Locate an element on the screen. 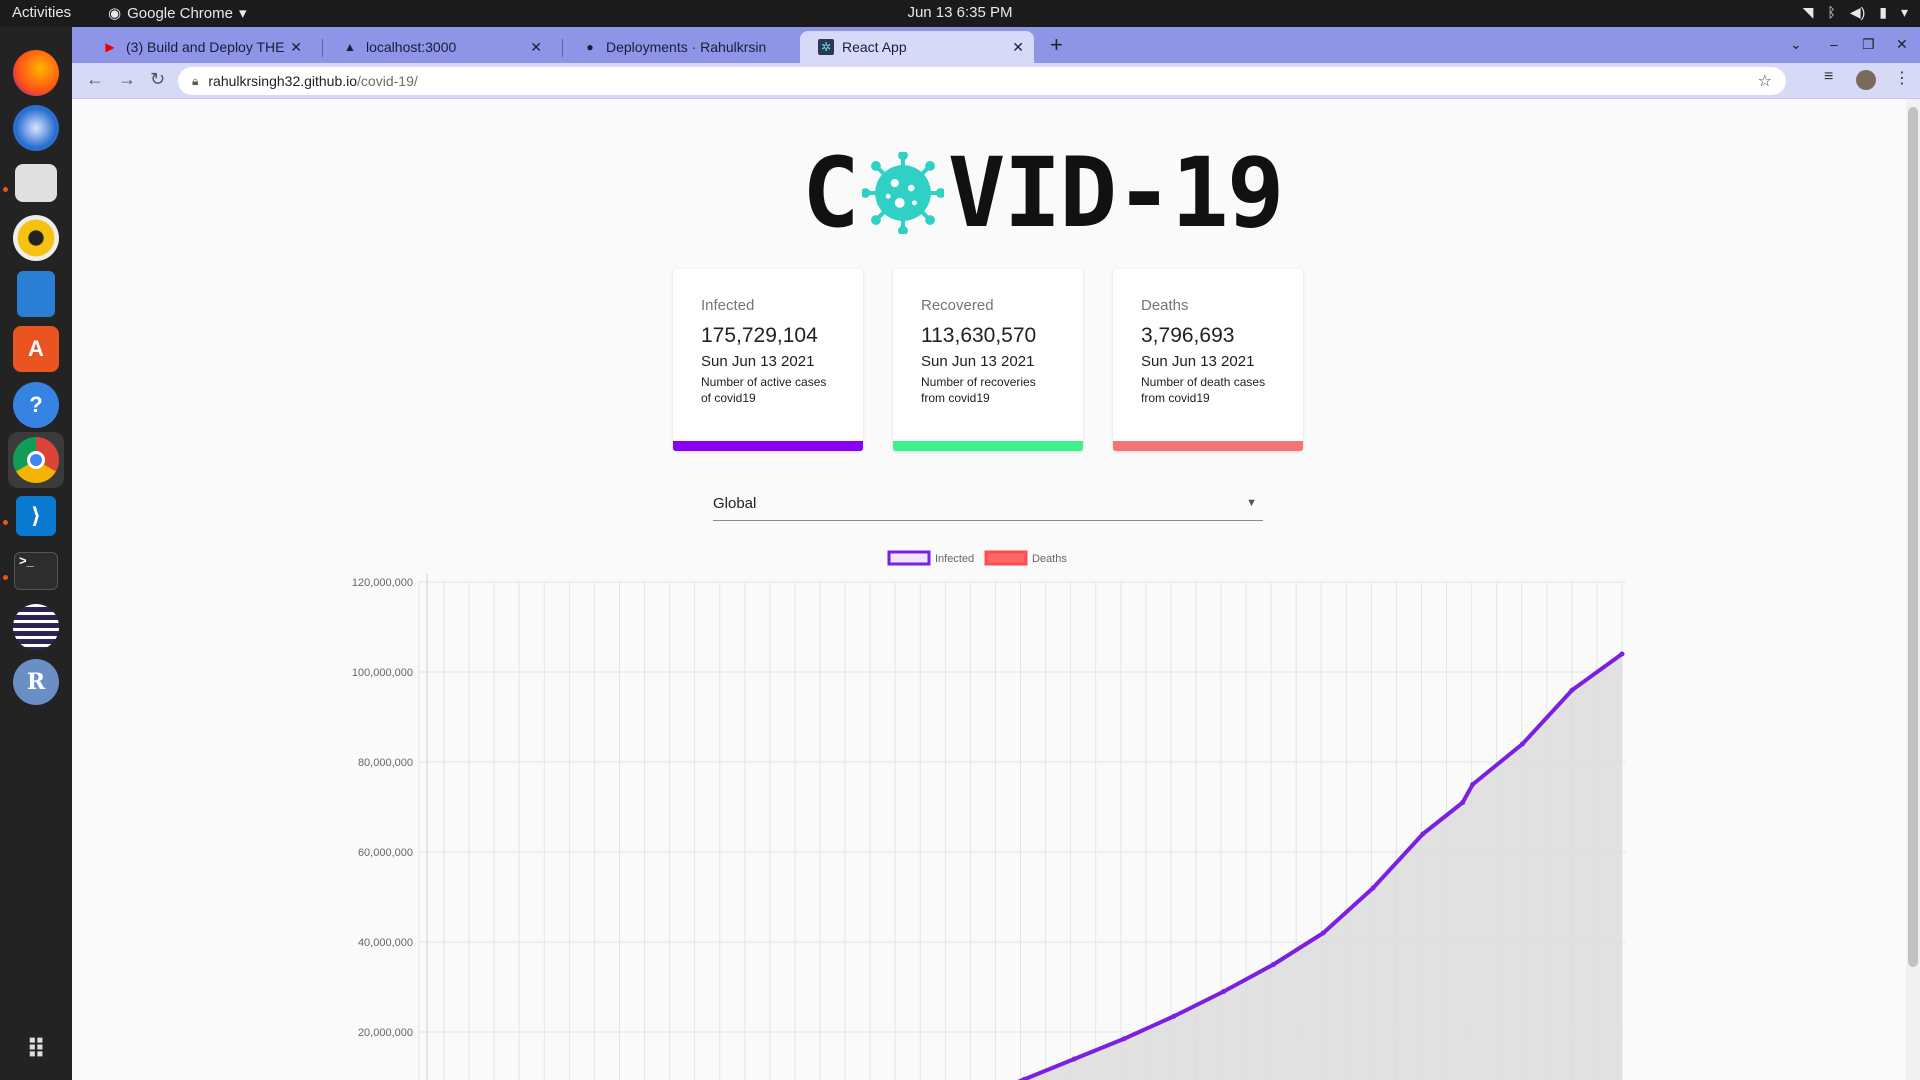 This screenshot has height=1080, width=1920. eclipse-icon is located at coordinates (36, 627).